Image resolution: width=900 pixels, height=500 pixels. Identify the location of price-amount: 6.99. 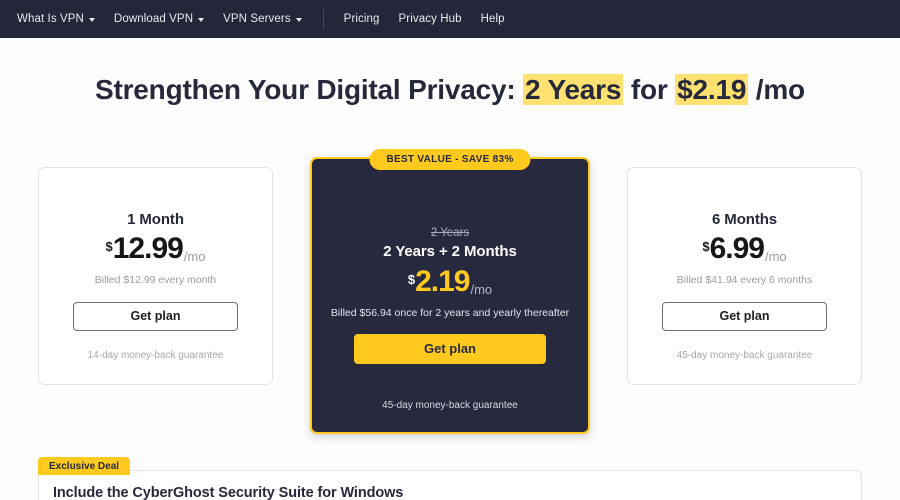
(737, 248).